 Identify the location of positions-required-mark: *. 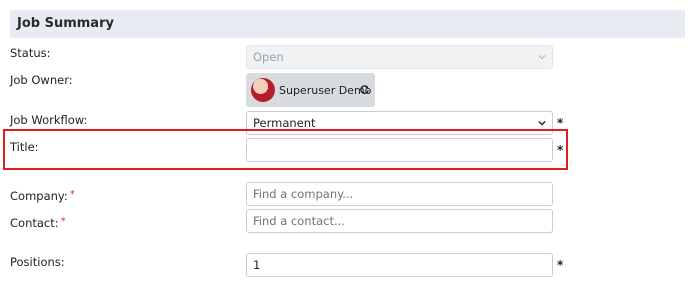
(560, 265).